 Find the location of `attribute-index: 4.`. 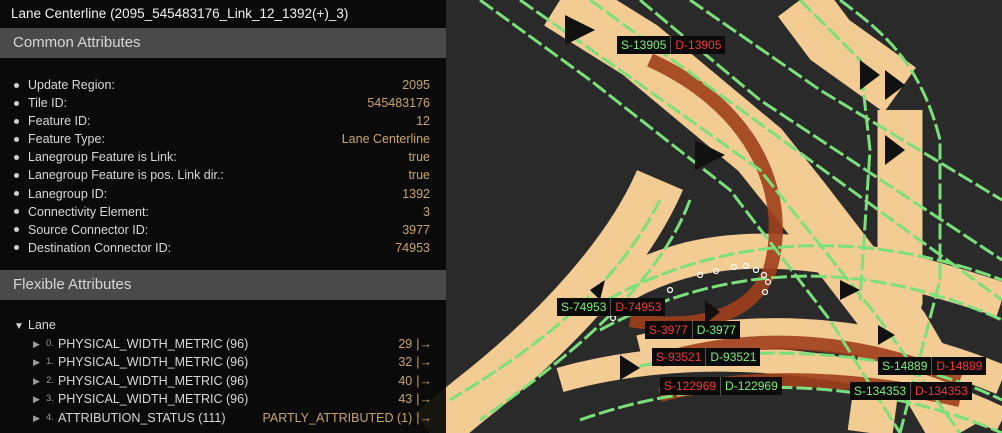

attribute-index: 4. is located at coordinates (50, 417).